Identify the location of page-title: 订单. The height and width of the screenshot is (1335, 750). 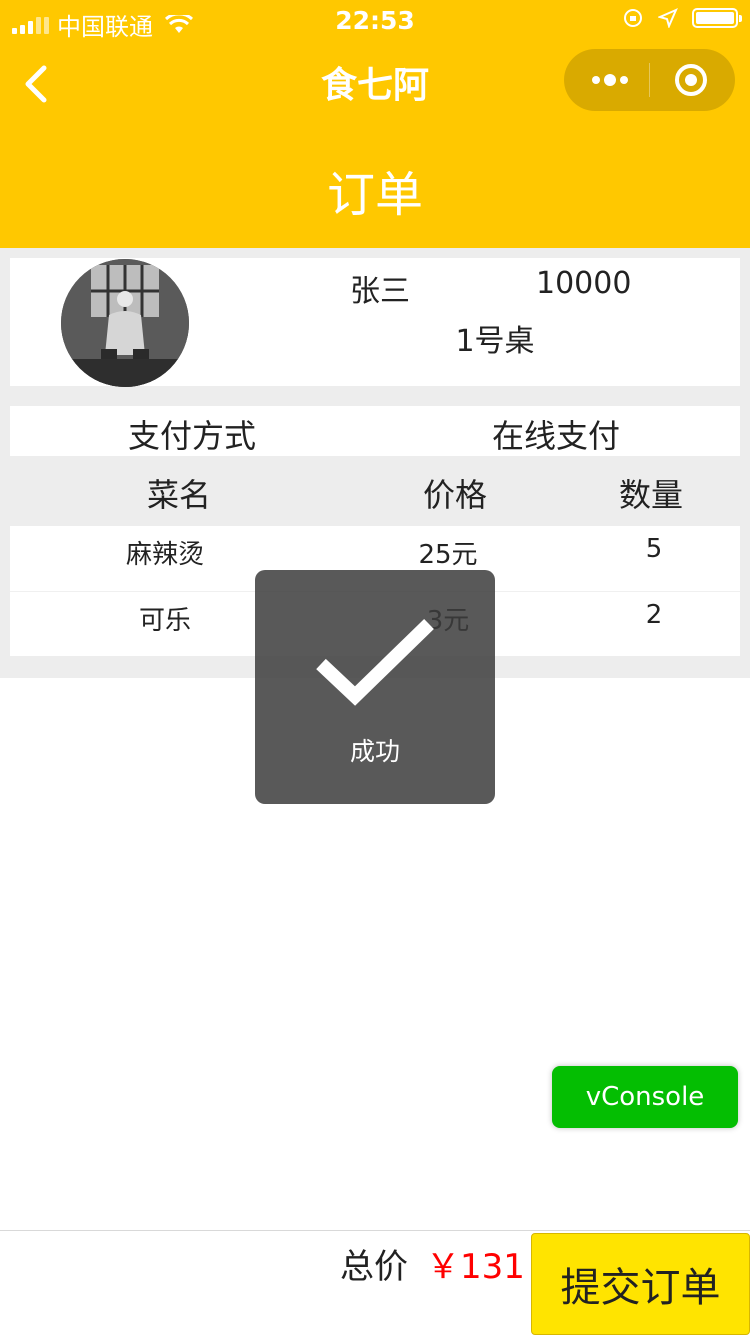
(374, 195).